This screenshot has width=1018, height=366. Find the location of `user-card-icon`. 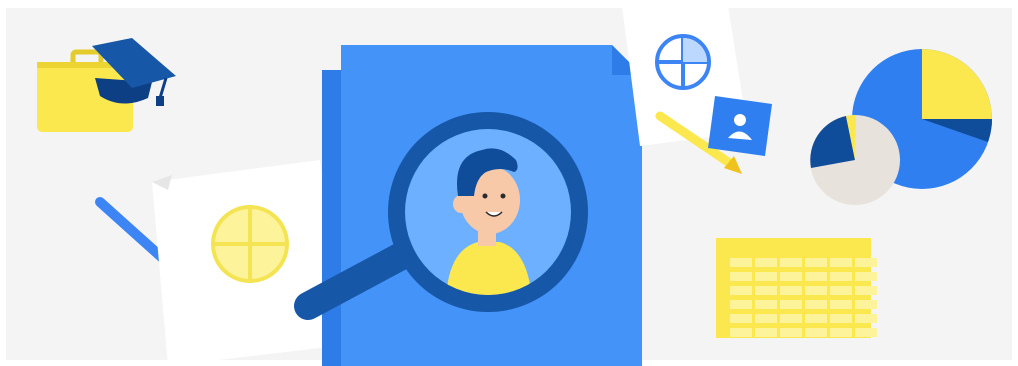

user-card-icon is located at coordinates (740, 126).